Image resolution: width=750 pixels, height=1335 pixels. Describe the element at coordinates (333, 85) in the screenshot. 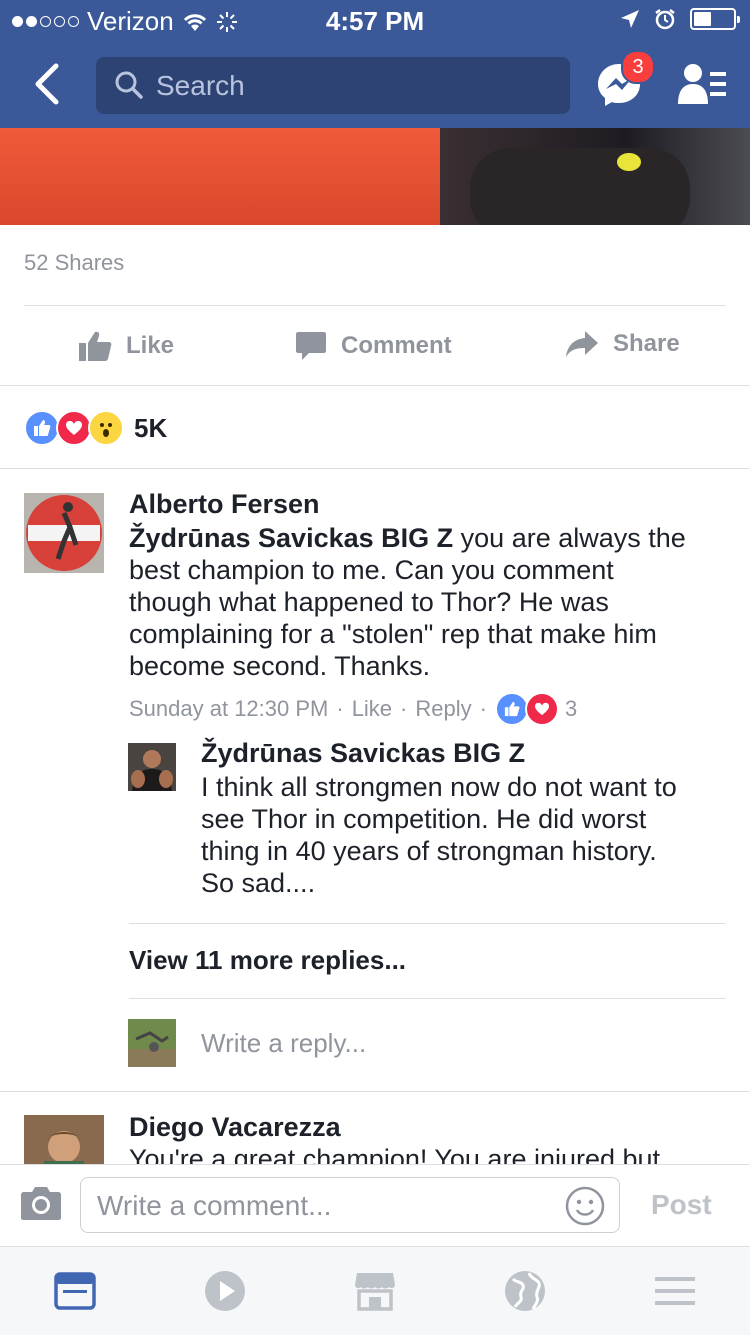

I see `search-input: Search` at that location.